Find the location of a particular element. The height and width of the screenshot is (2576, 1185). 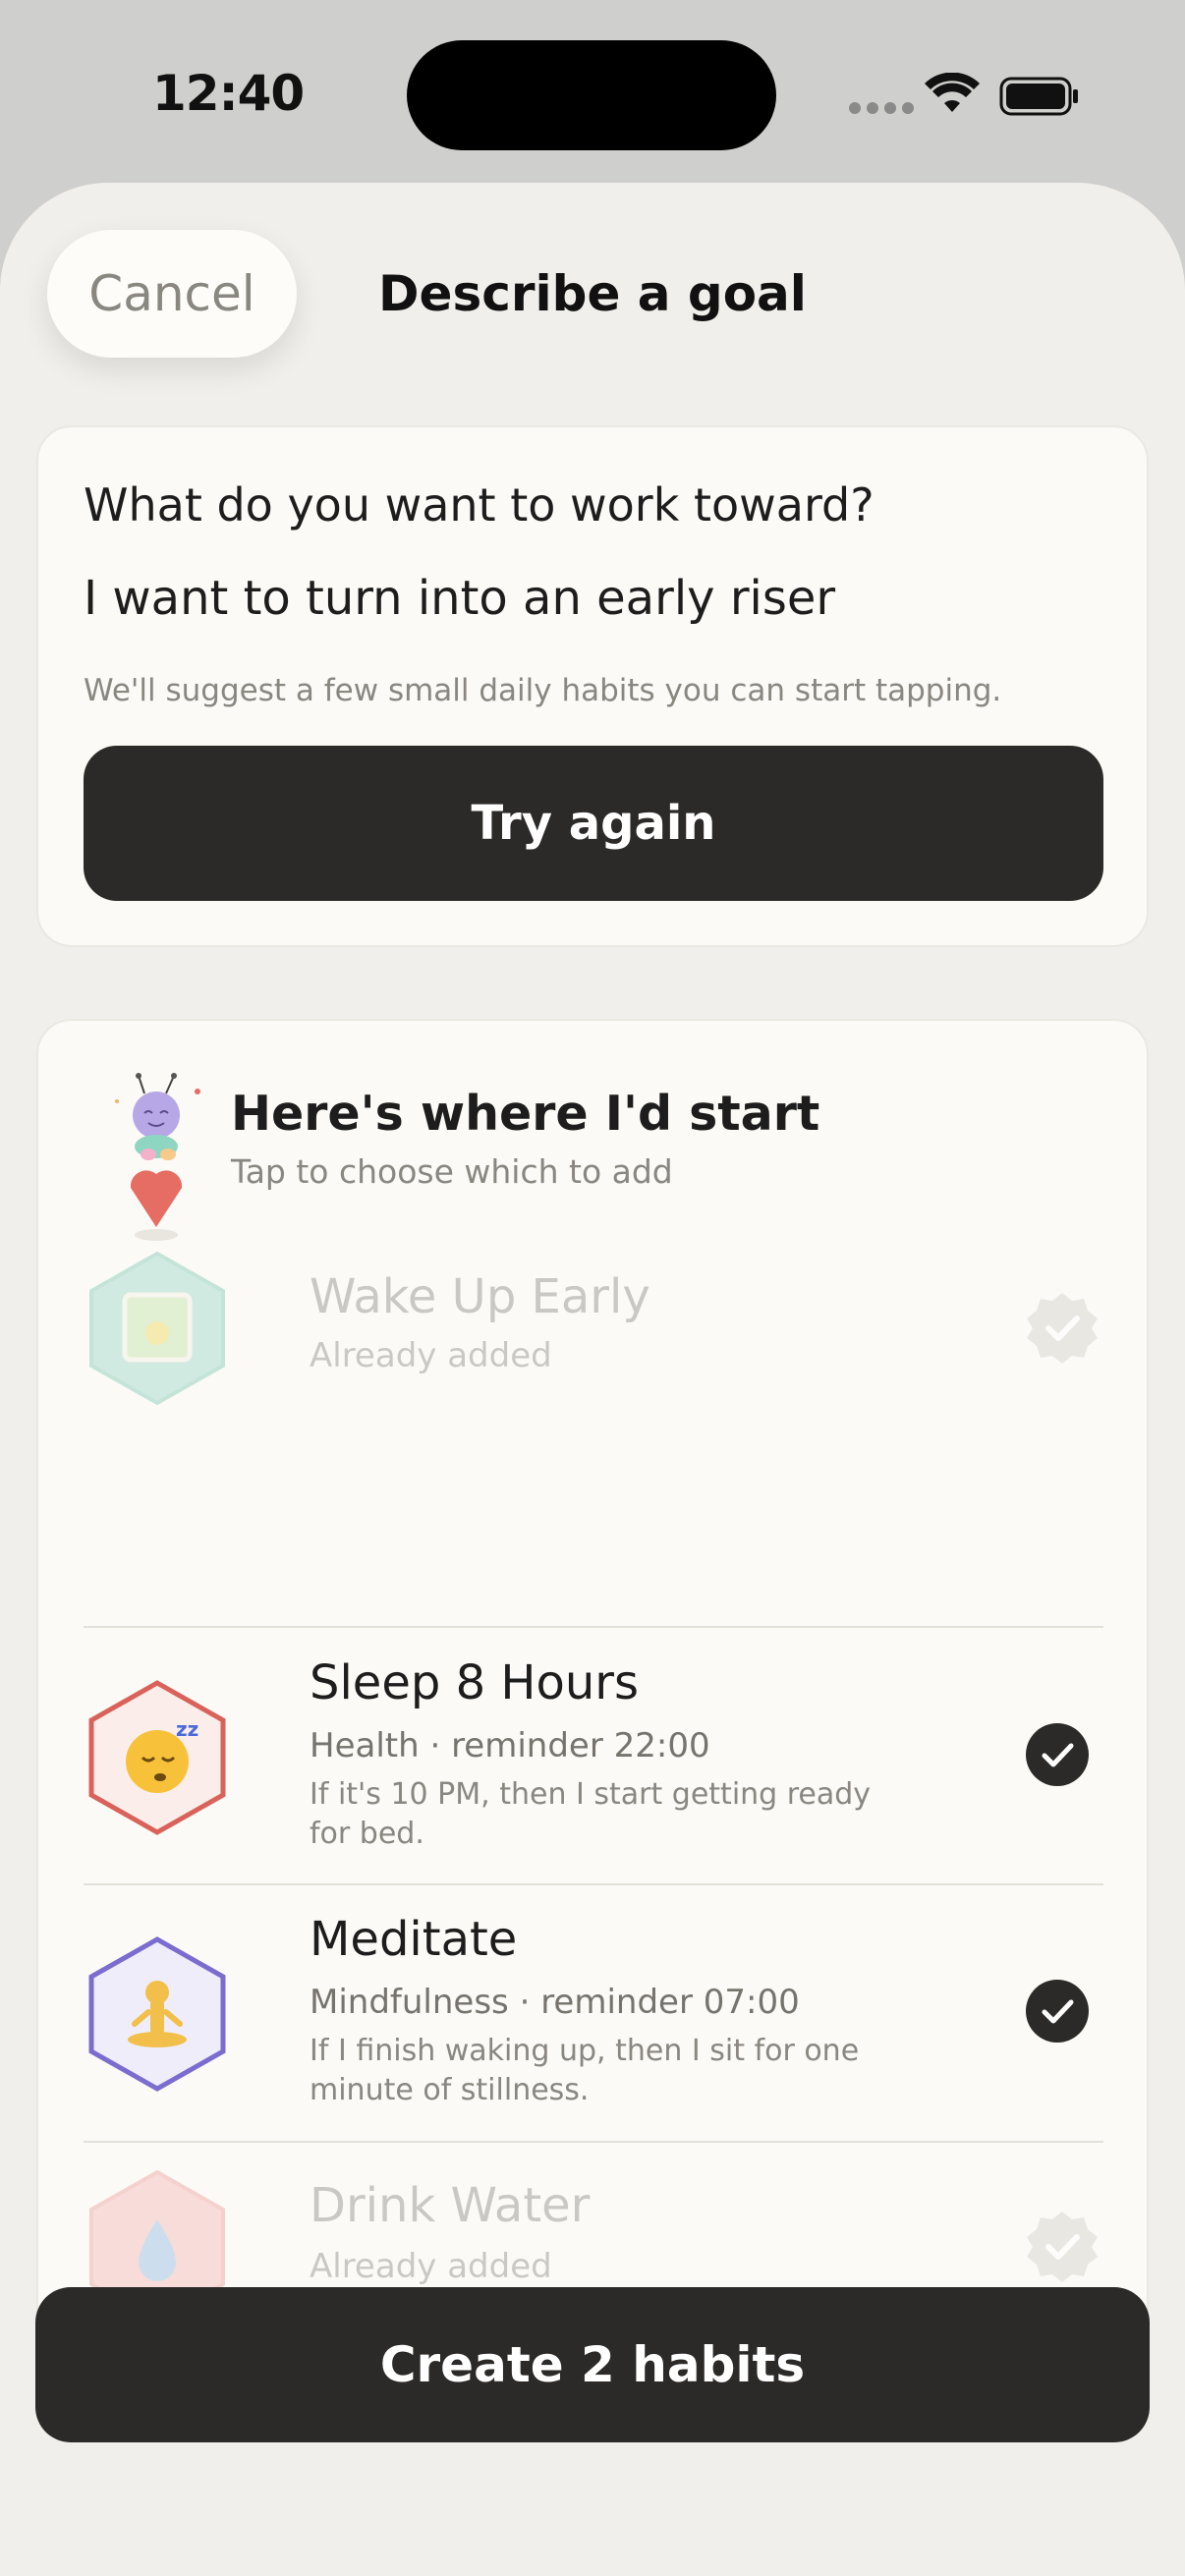

habit-name: Meditate is located at coordinates (414, 1939).